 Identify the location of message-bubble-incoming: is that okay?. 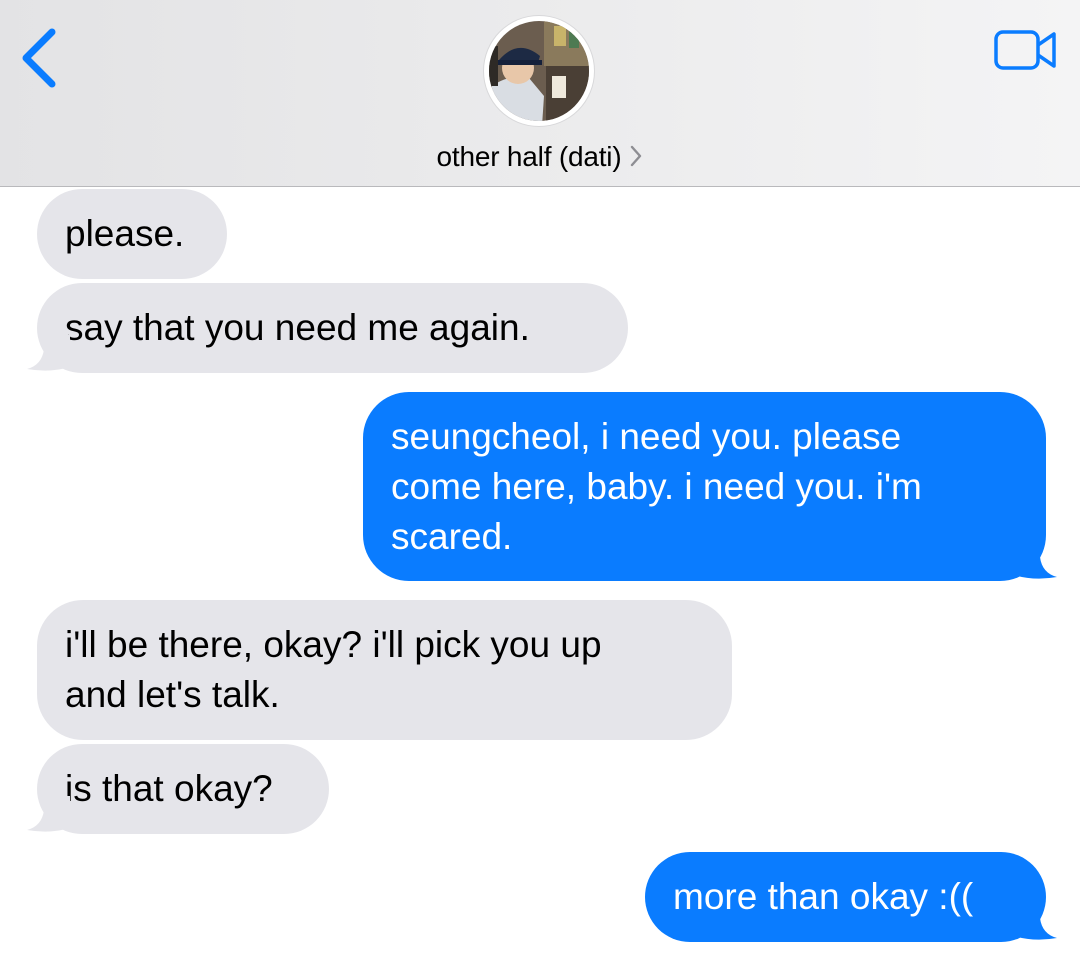
(183, 789).